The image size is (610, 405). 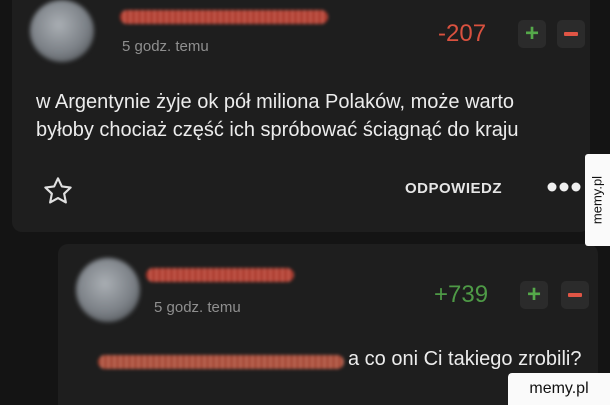 What do you see at coordinates (221, 362) in the screenshot?
I see `mention-redacted` at bounding box center [221, 362].